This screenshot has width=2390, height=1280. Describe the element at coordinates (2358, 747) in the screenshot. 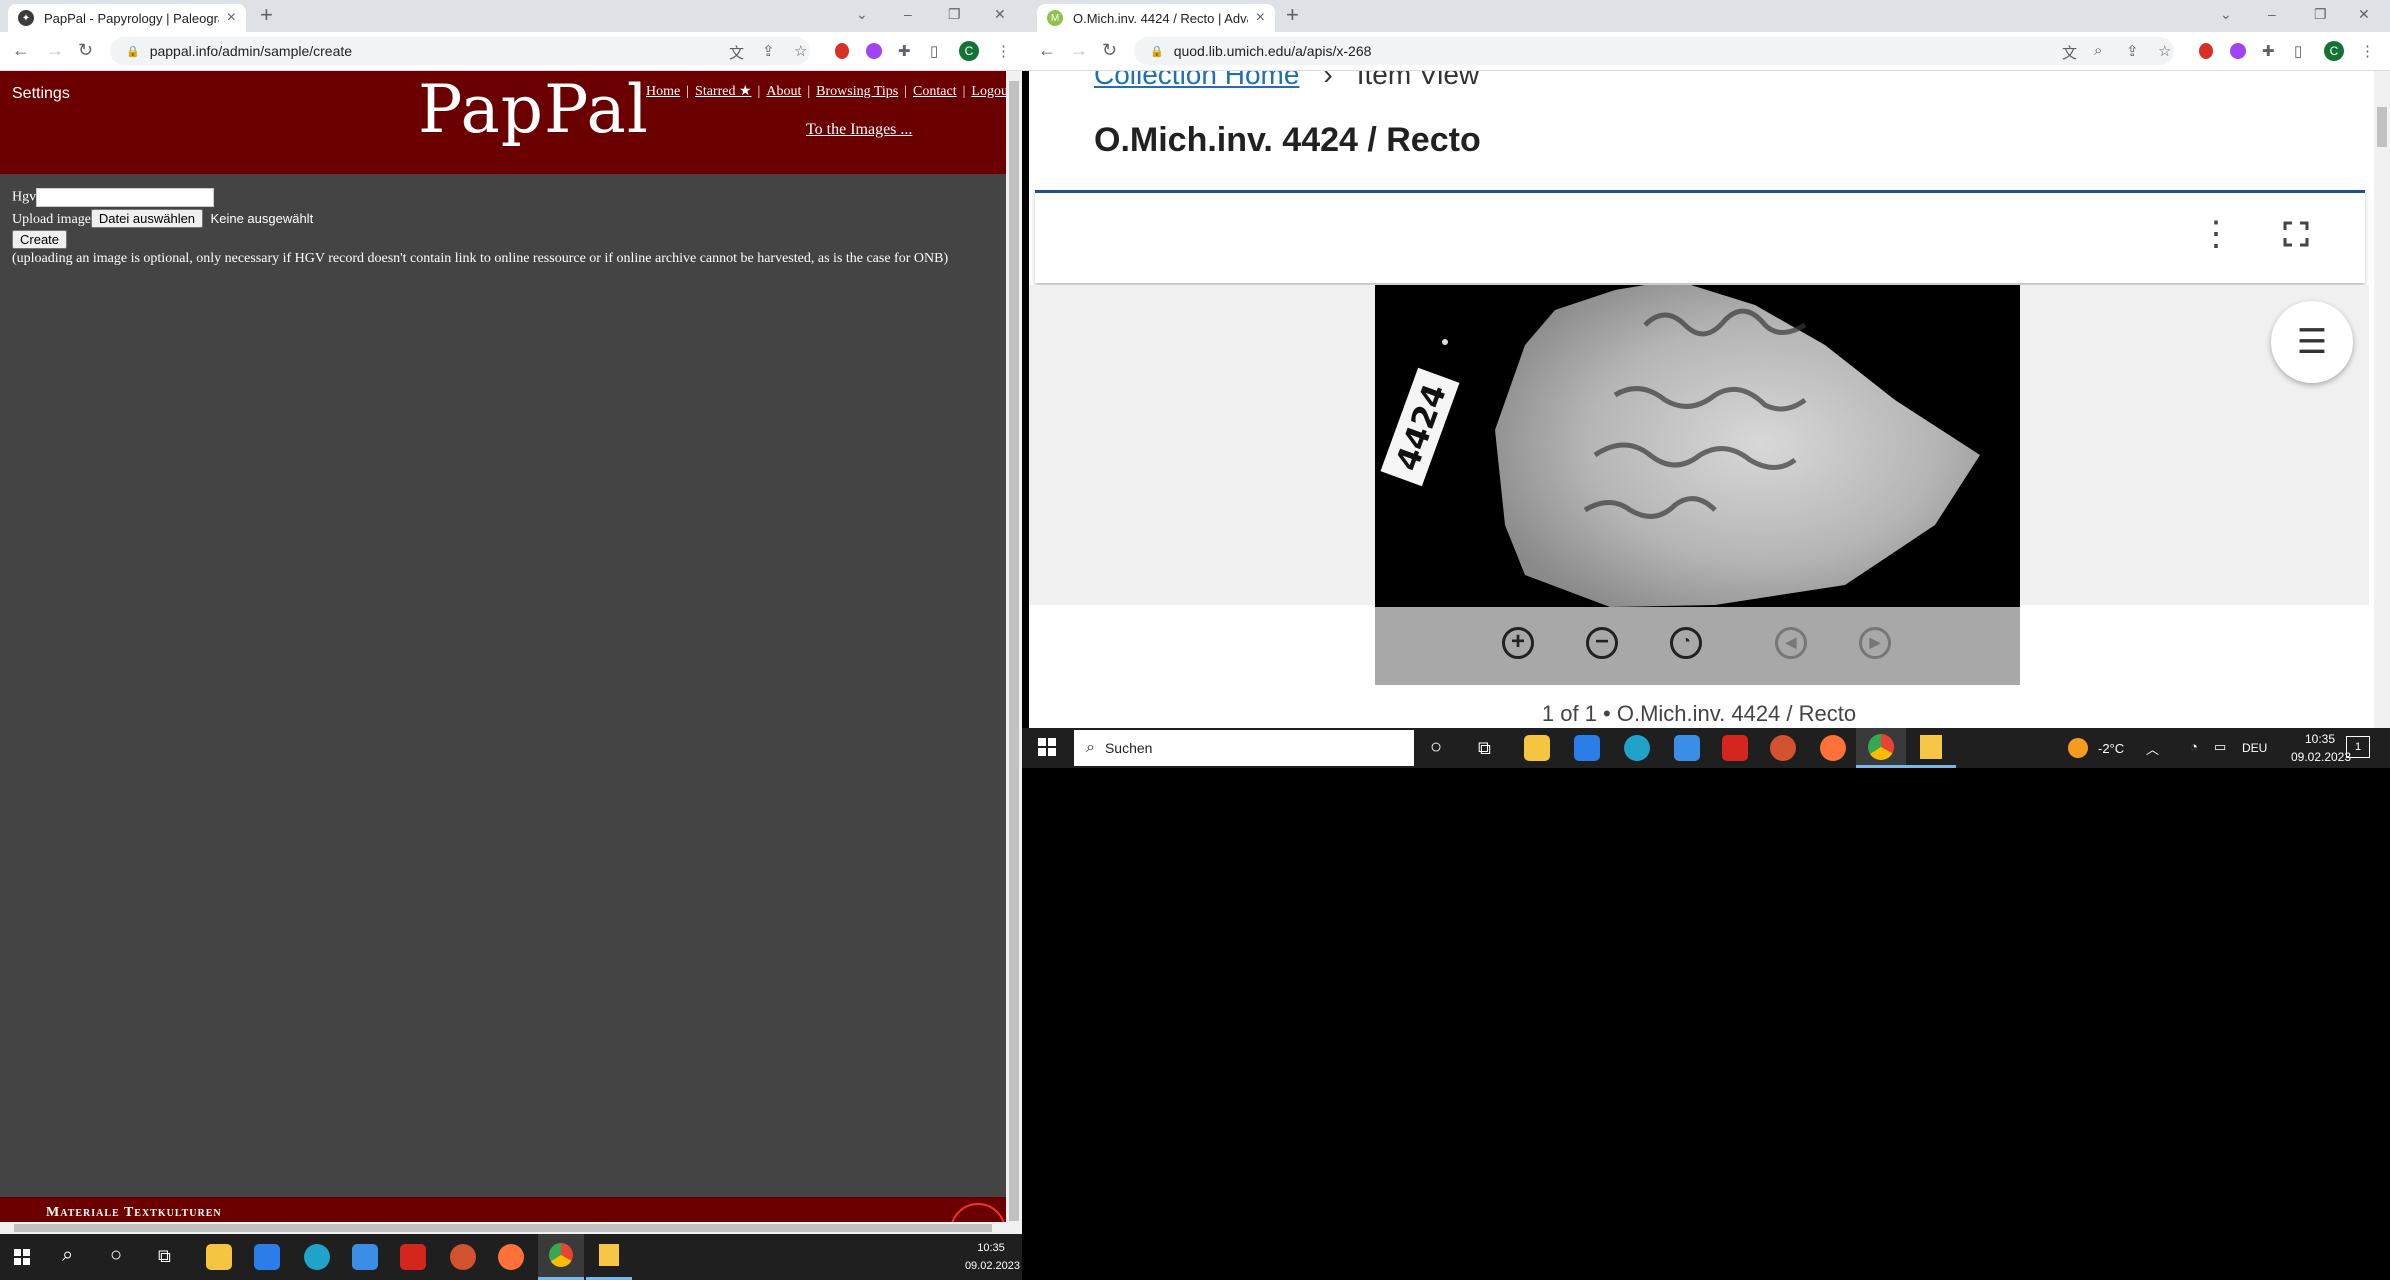

I see `notifications-icon: 1` at that location.